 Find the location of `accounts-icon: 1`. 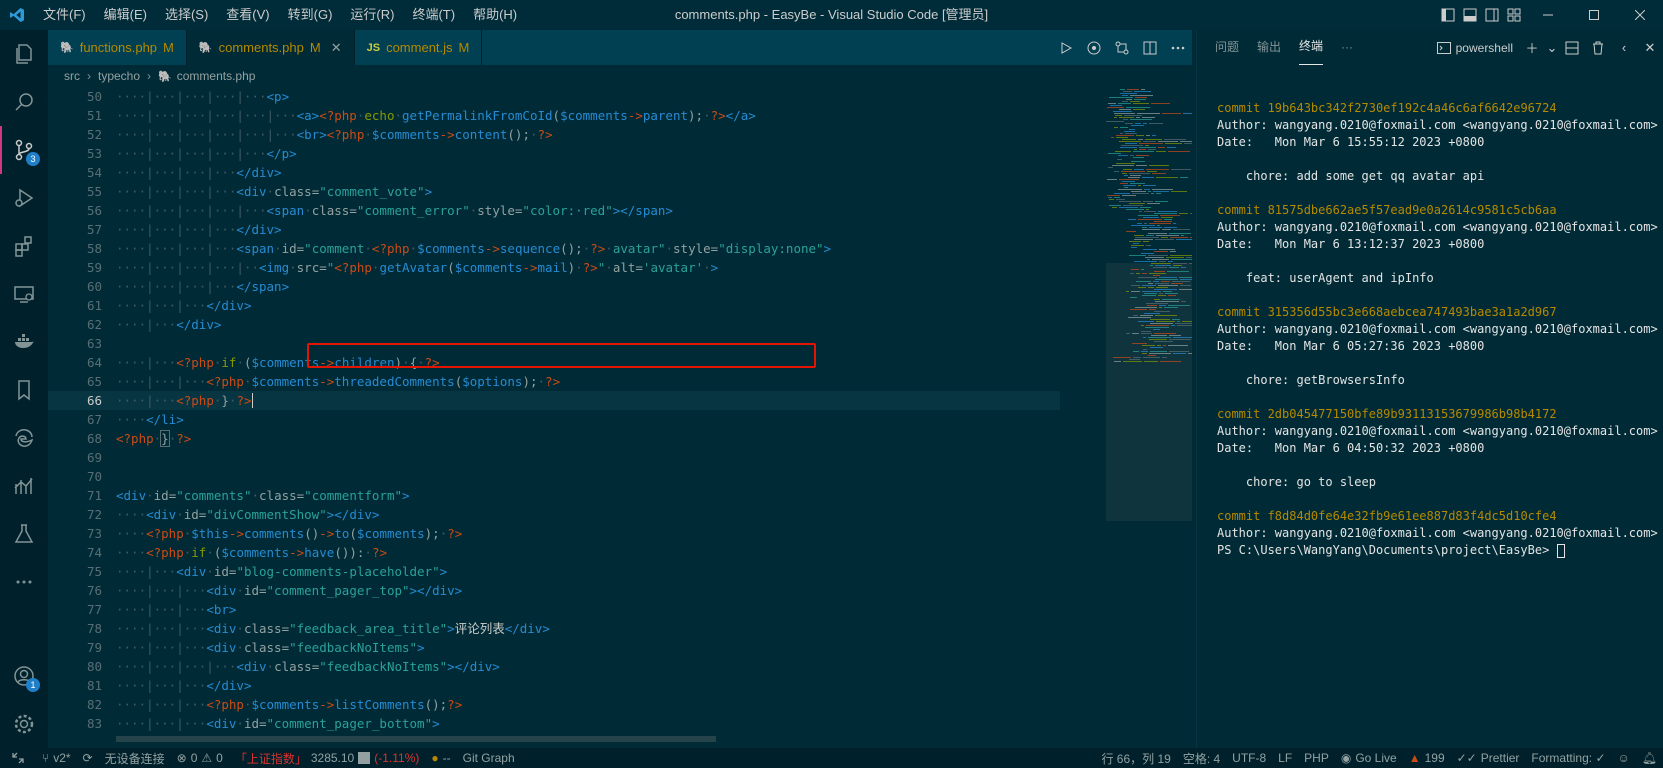

accounts-icon: 1 is located at coordinates (24, 676).